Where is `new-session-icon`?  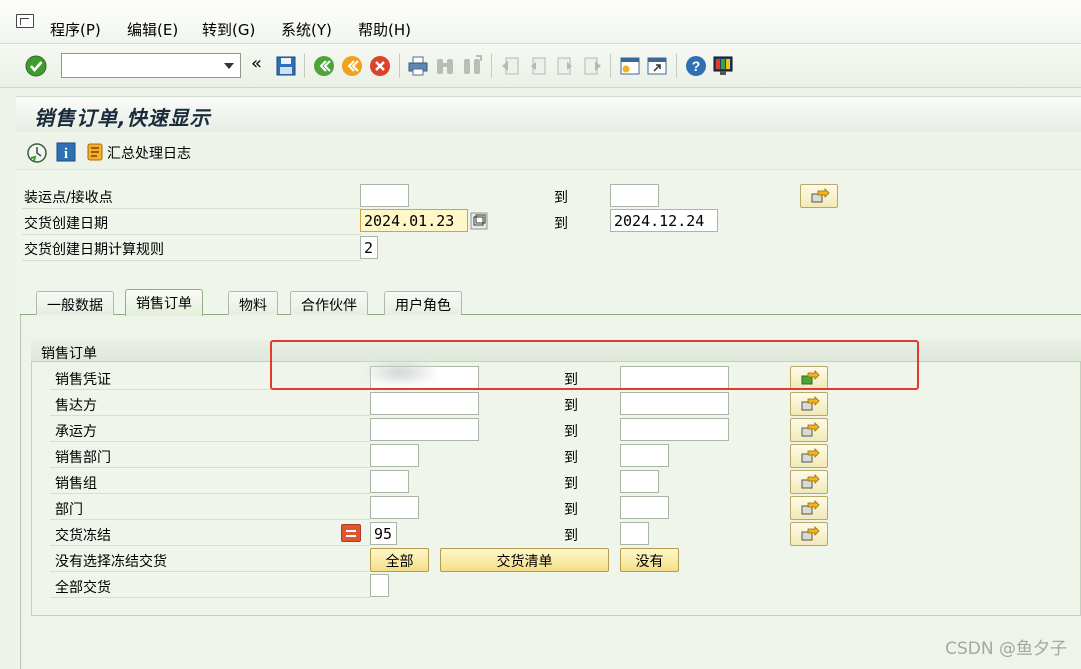
new-session-icon is located at coordinates (630, 66).